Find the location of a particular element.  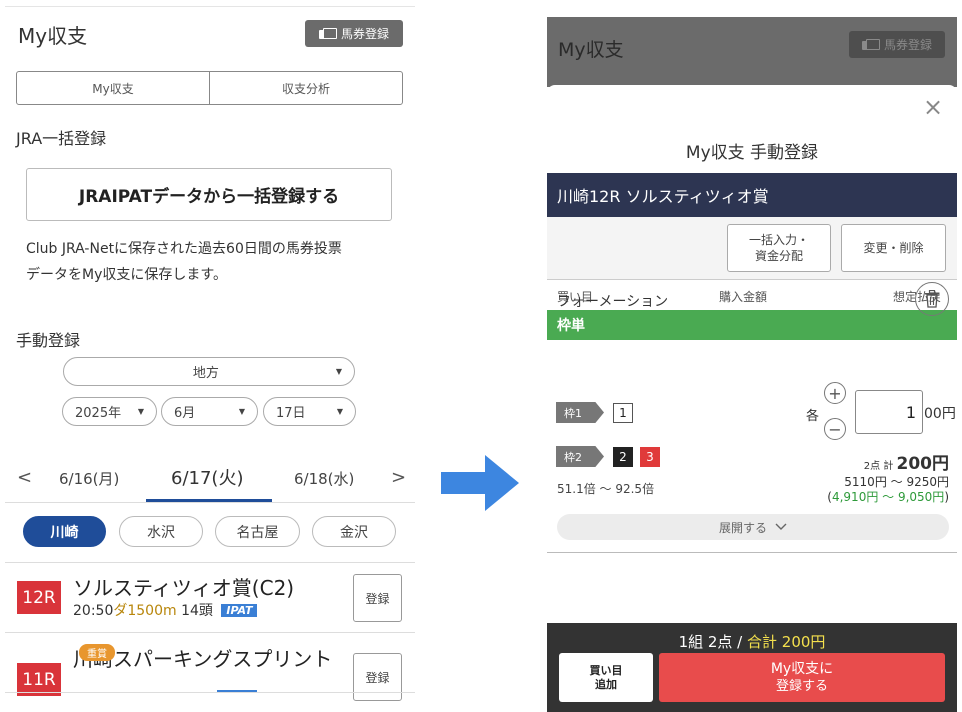

view-tabs: My収支 収支分析 is located at coordinates (209, 88).